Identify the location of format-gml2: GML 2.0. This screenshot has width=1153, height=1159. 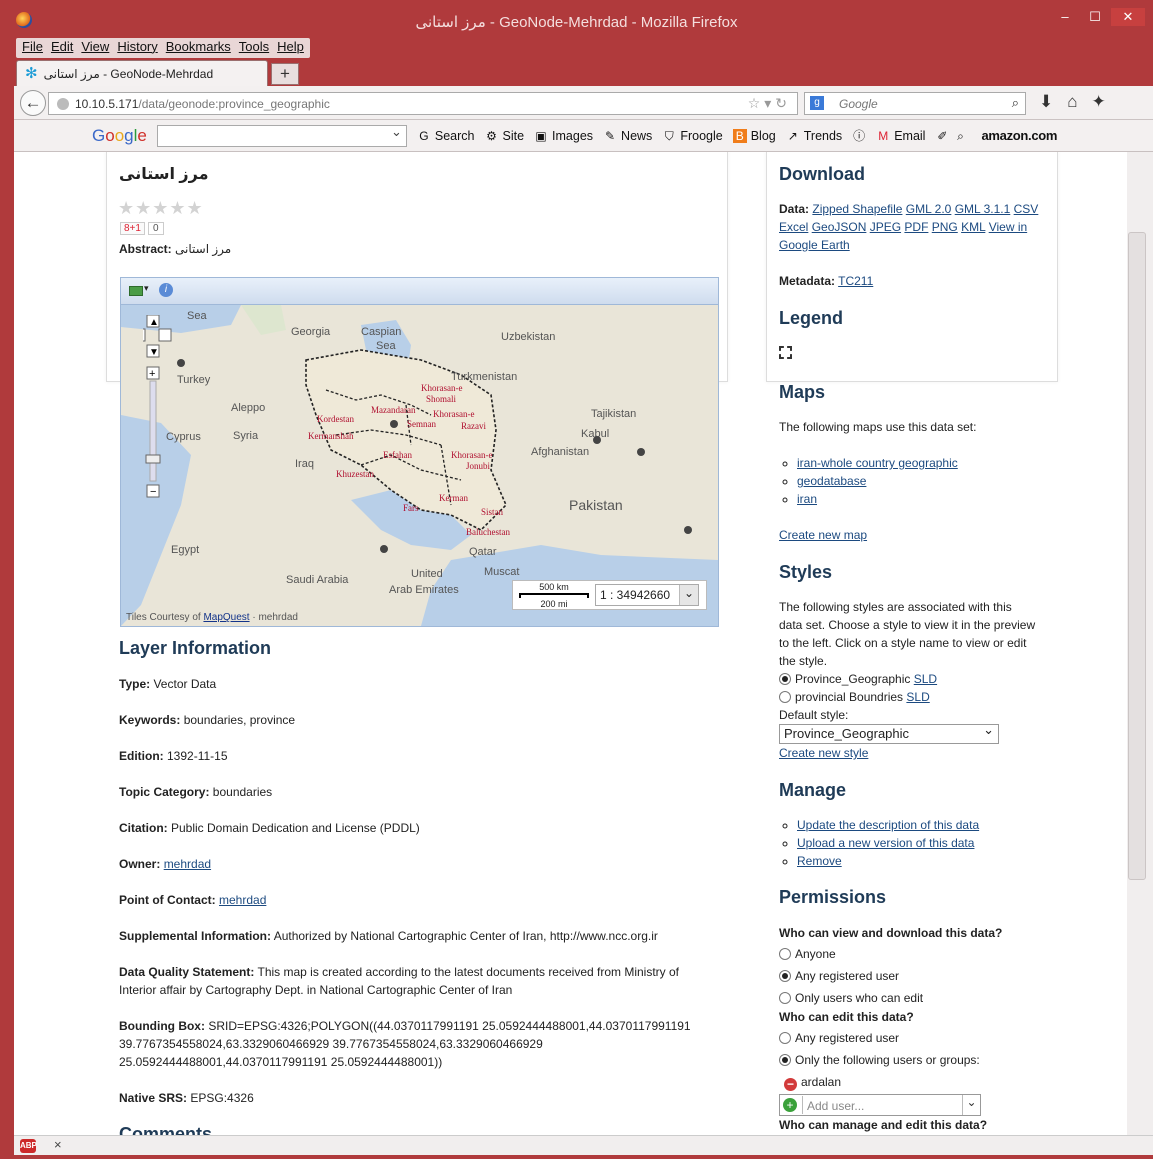
(929, 209).